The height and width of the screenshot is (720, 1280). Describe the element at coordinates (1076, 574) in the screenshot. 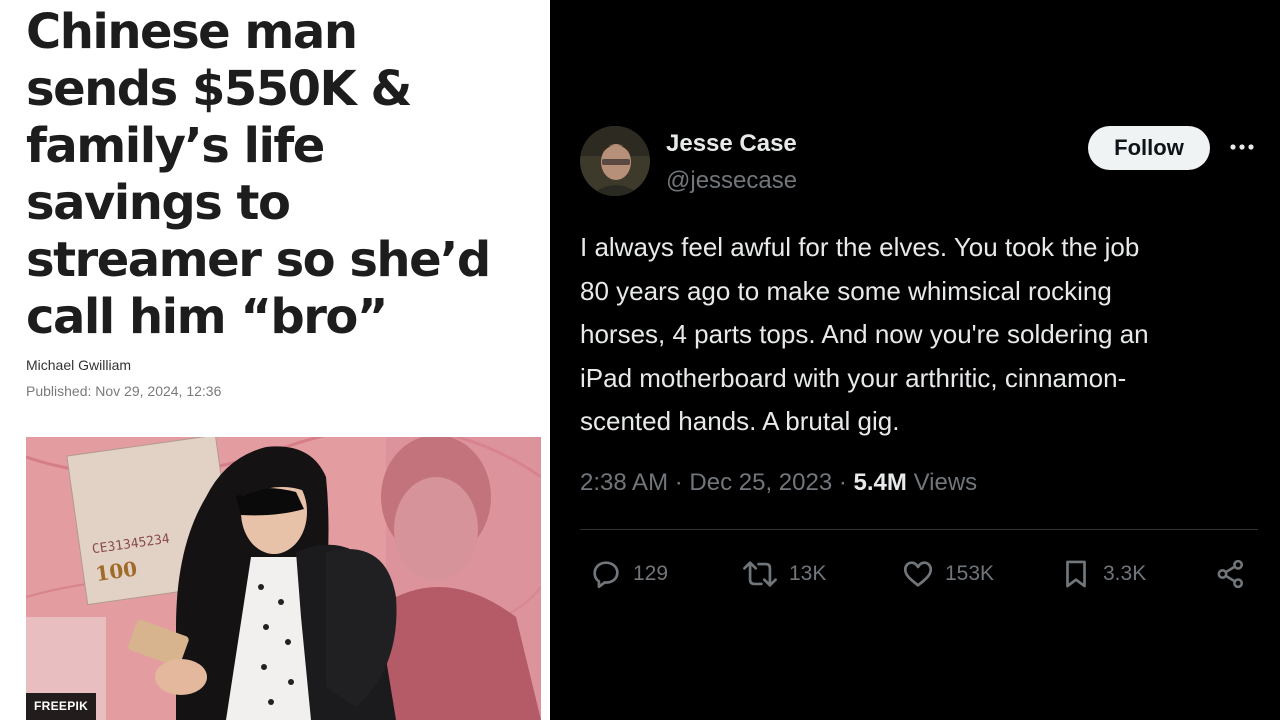

I see `bookmark-icon` at that location.